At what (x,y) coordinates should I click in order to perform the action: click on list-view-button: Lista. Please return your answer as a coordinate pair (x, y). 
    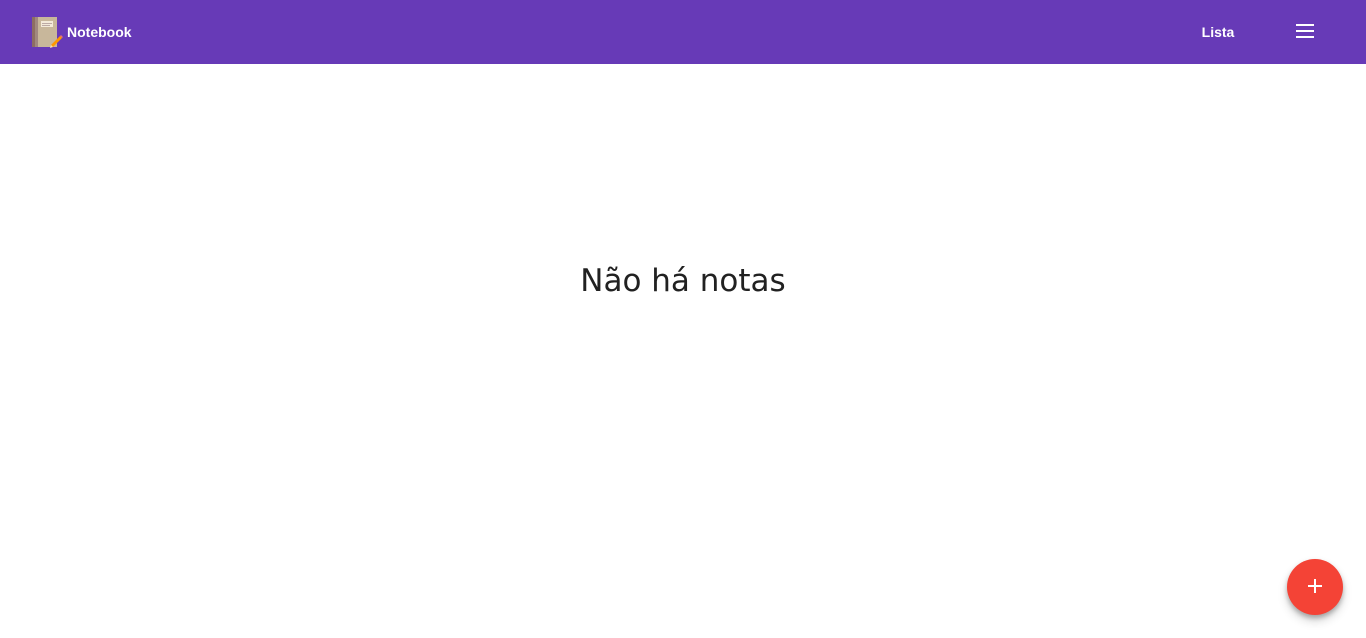
    Looking at the image, I should click on (1218, 32).